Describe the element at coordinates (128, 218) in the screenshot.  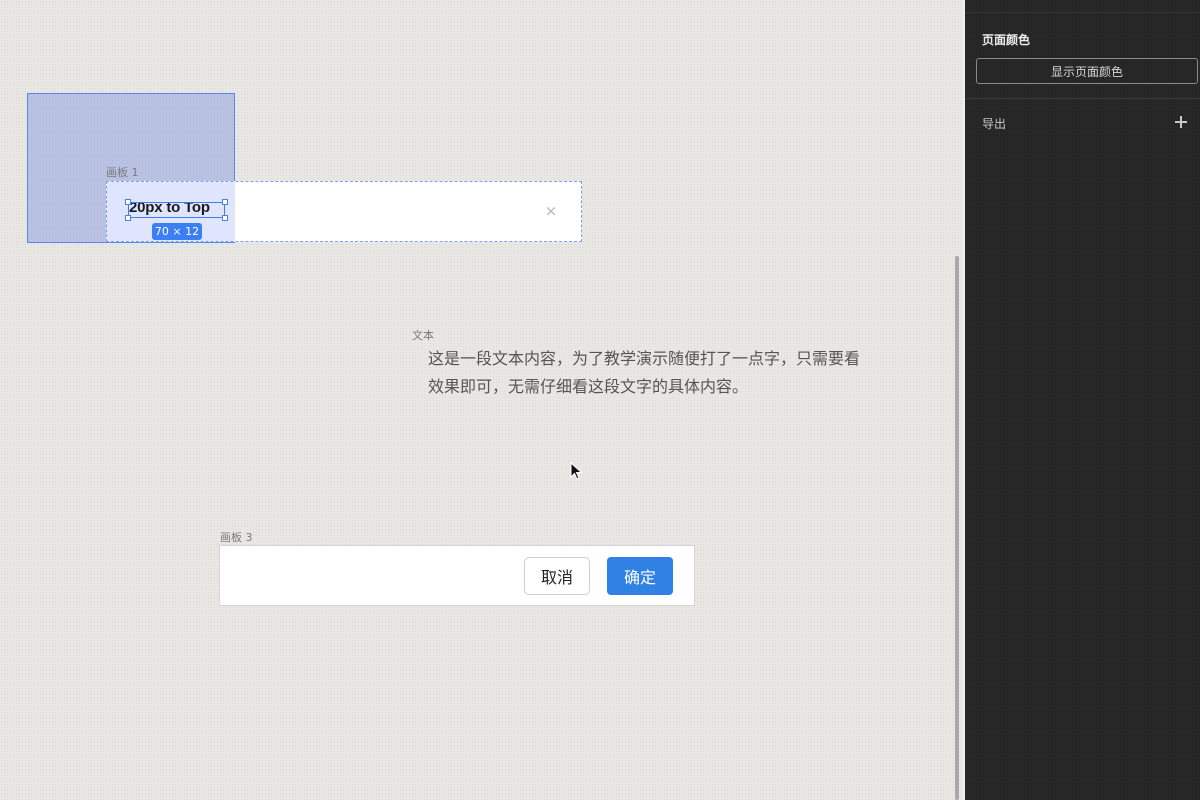
I see `resize-handle-bottom-left` at that location.